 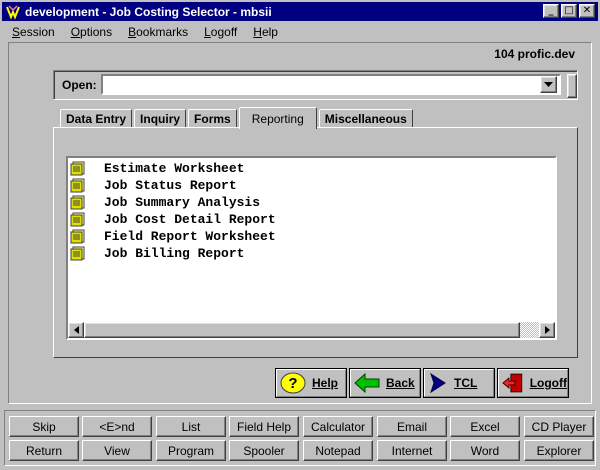 What do you see at coordinates (331, 84) in the screenshot?
I see `open-input` at bounding box center [331, 84].